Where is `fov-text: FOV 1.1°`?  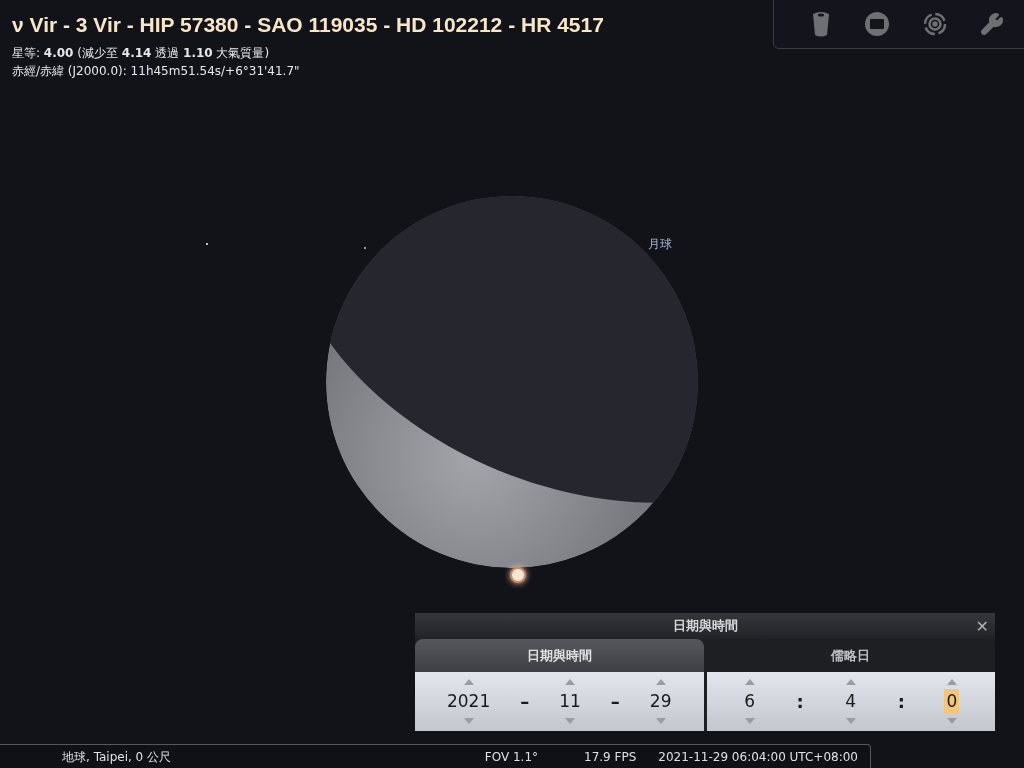
fov-text: FOV 1.1° is located at coordinates (511, 757).